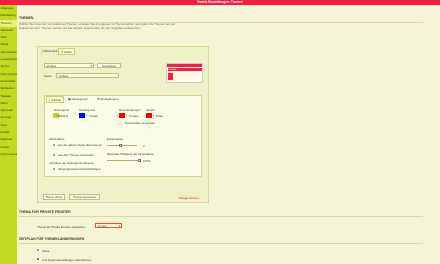 The width and height of the screenshot is (440, 264). I want to click on tab-background: ▣ Hintergrund, so click(77, 99).